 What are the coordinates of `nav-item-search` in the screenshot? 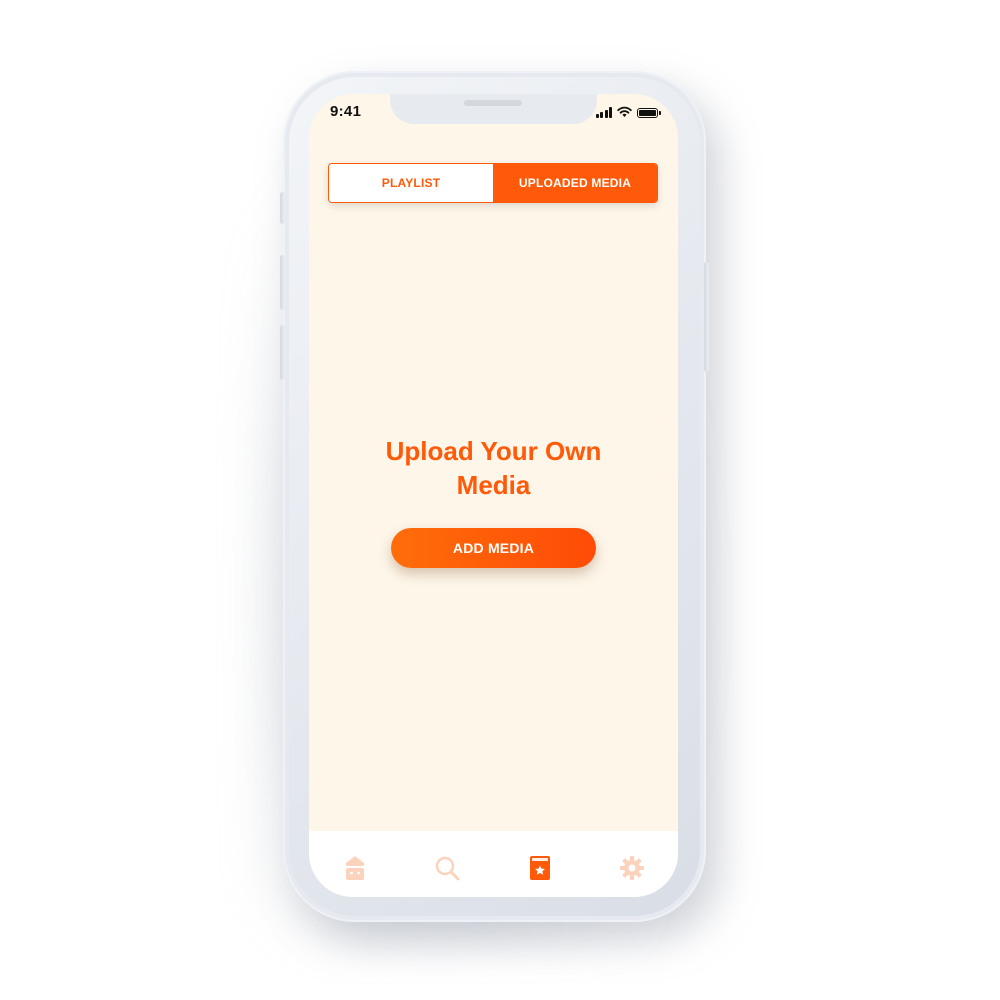 It's located at (447, 868).